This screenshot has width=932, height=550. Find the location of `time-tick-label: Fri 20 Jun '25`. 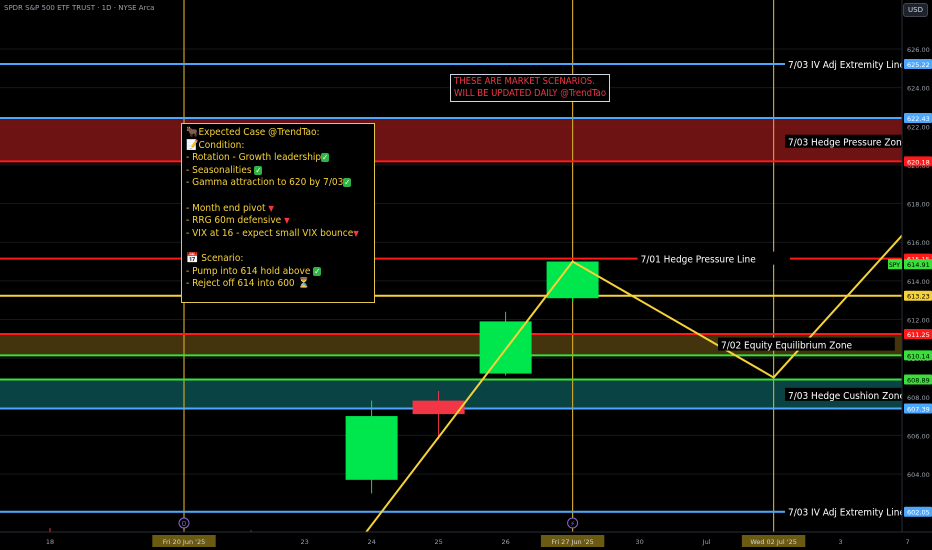

time-tick-label: Fri 20 Jun '25 is located at coordinates (184, 542).